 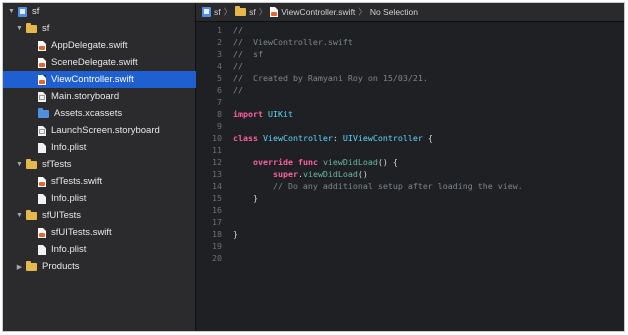 I want to click on code-text: // ViewController.swift, so click(x=293, y=42).